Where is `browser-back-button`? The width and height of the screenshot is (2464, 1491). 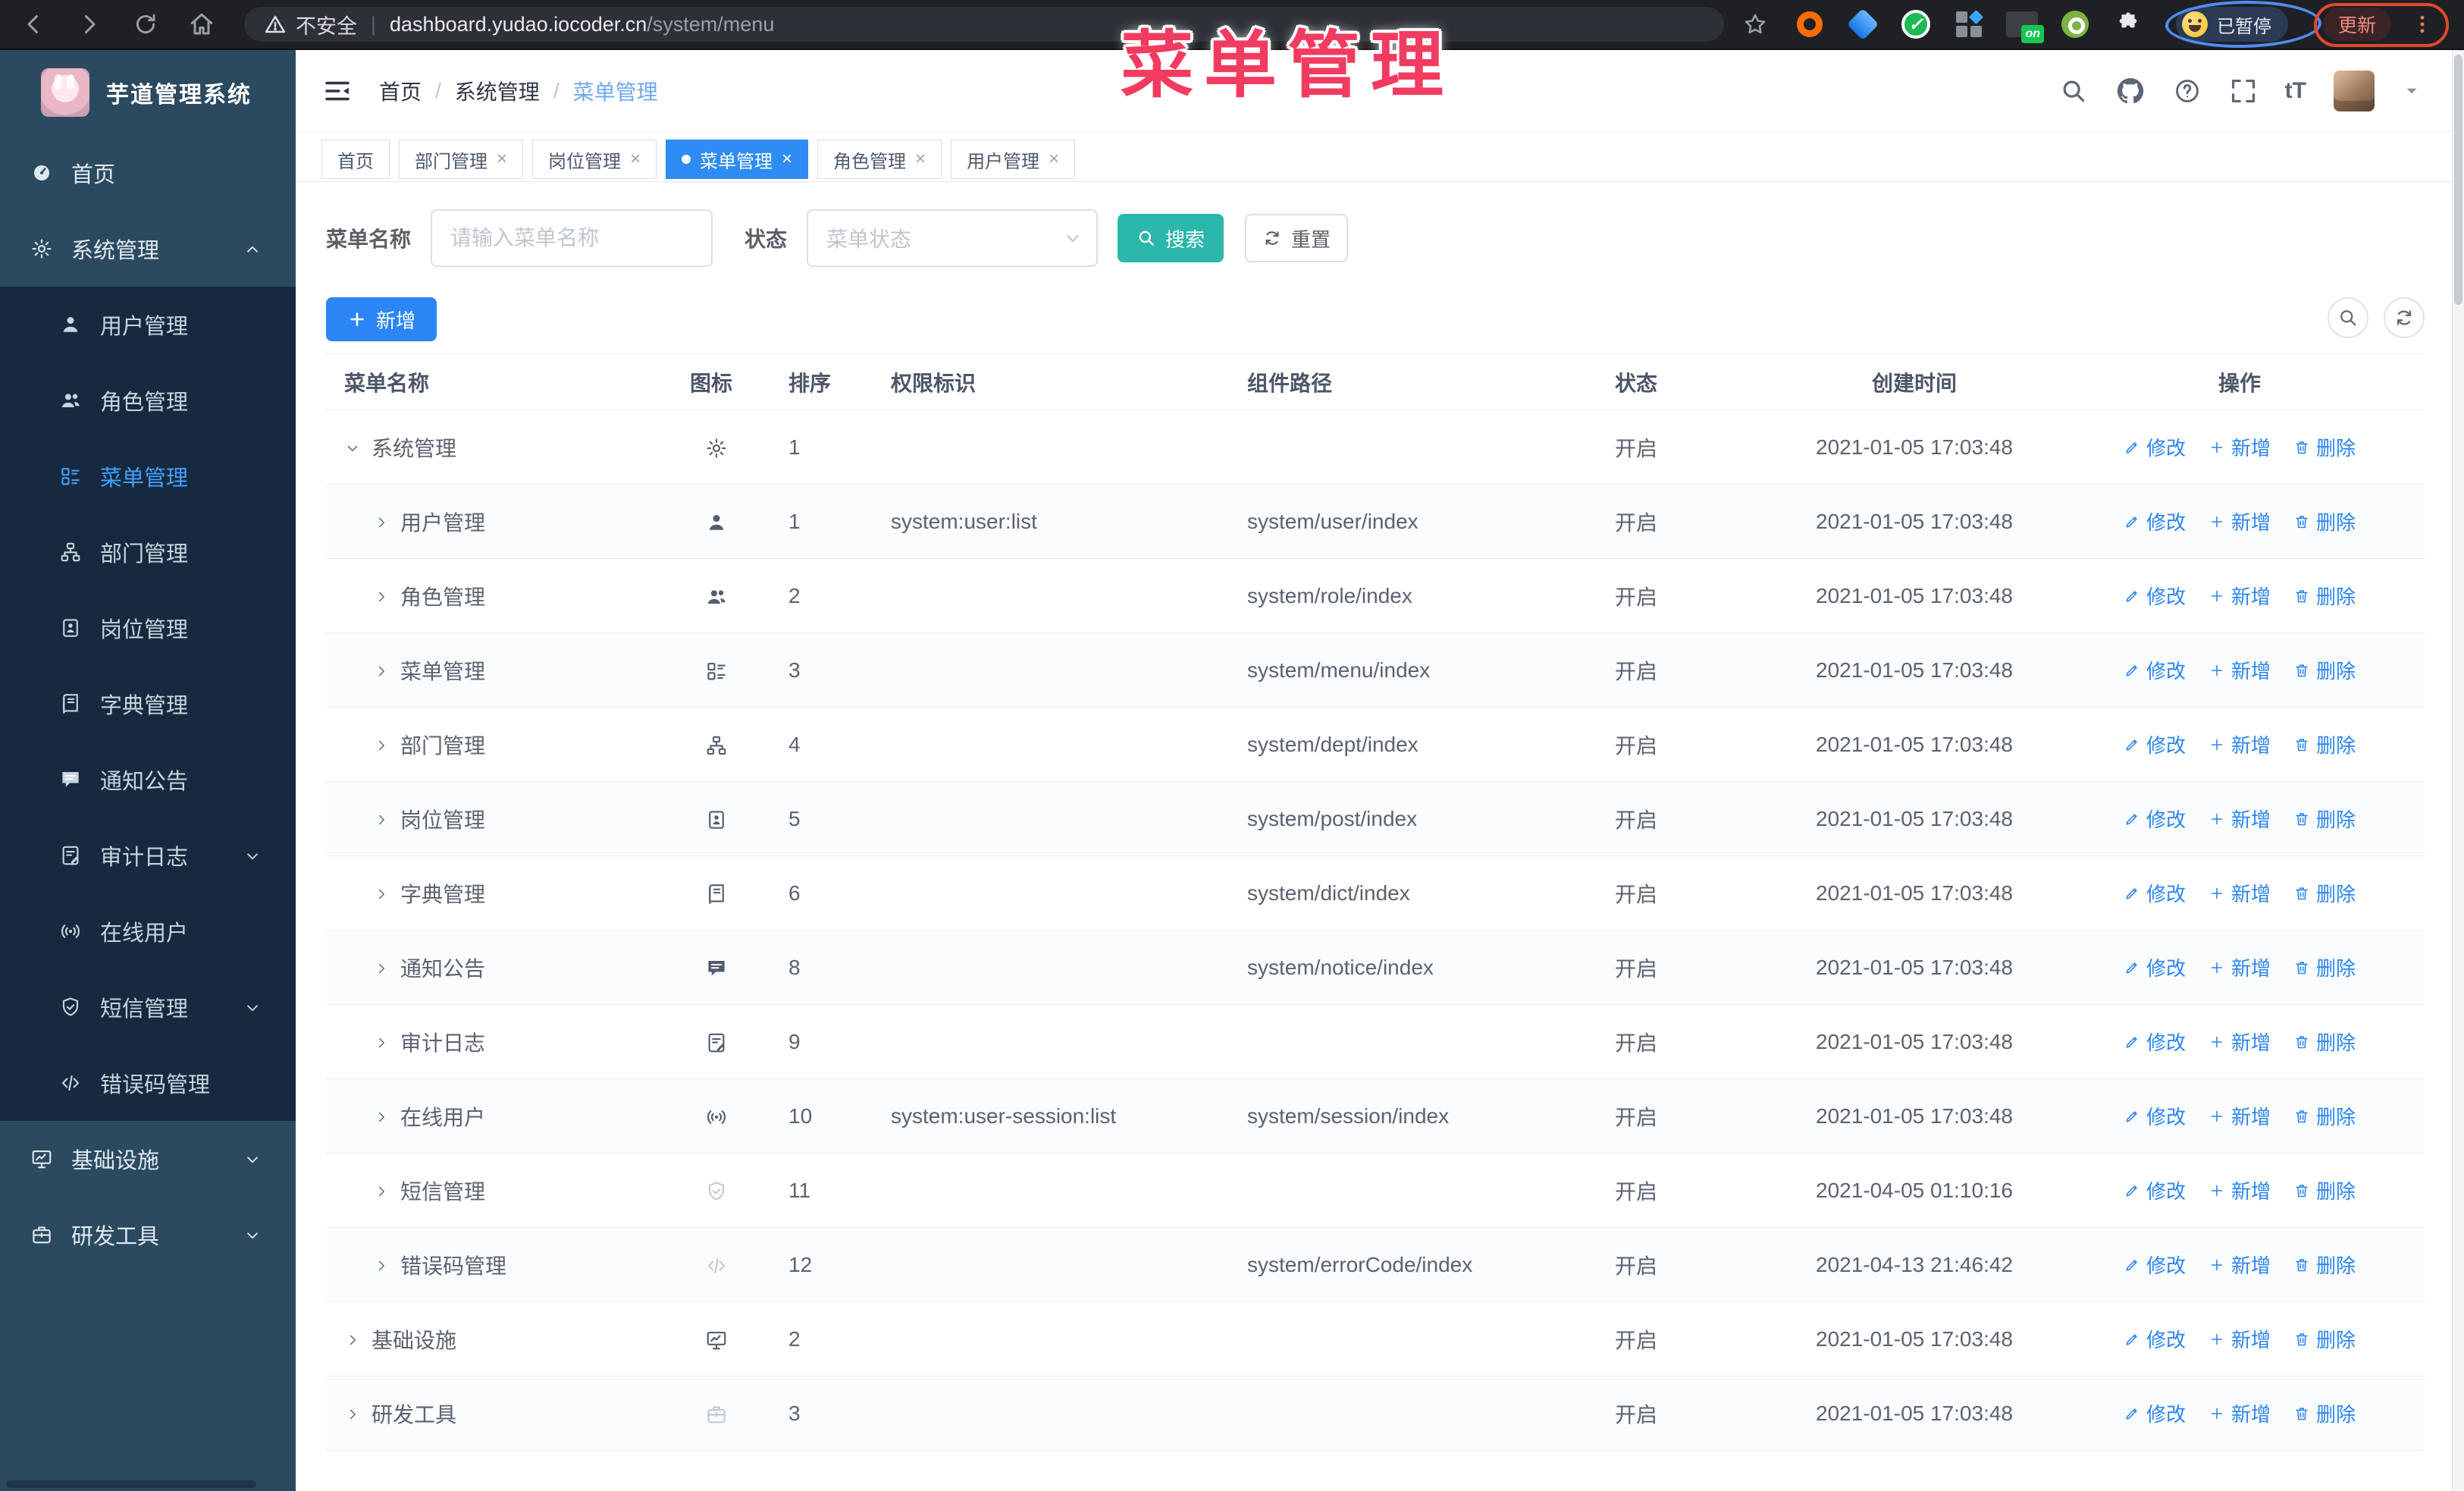 browser-back-button is located at coordinates (34, 24).